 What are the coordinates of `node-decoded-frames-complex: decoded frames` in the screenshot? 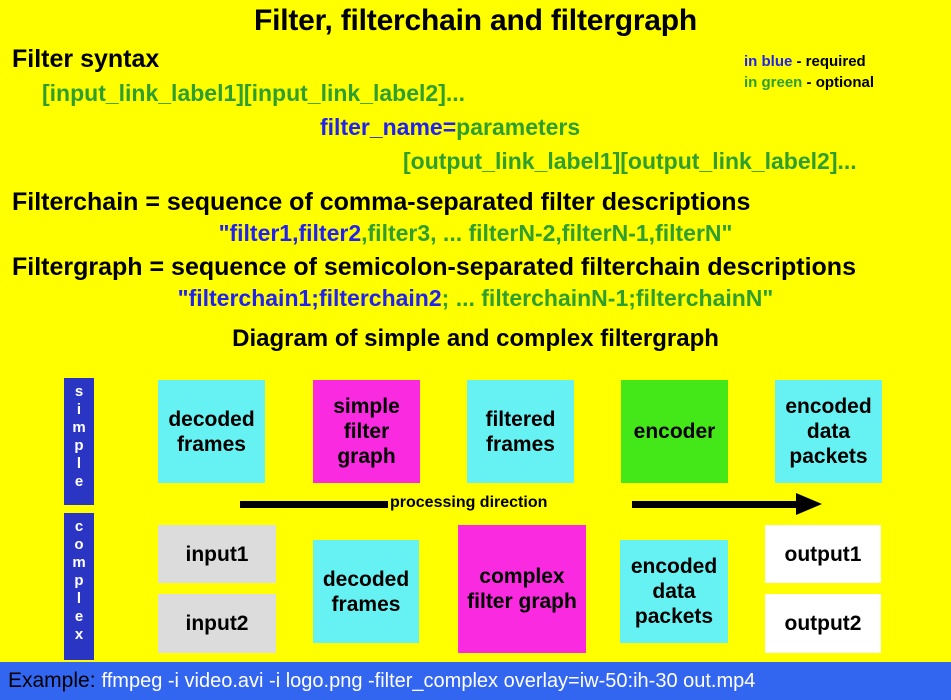 It's located at (366, 591).